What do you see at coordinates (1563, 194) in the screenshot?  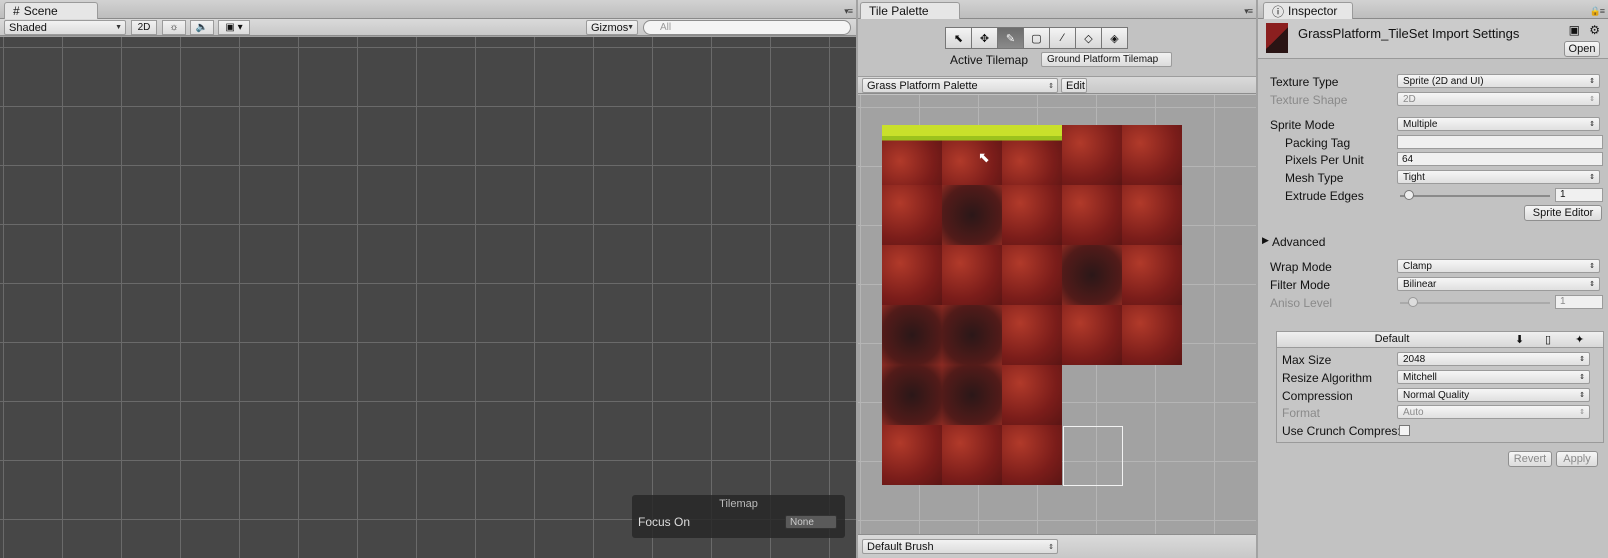 I see `extrude-edges-value: 1` at bounding box center [1563, 194].